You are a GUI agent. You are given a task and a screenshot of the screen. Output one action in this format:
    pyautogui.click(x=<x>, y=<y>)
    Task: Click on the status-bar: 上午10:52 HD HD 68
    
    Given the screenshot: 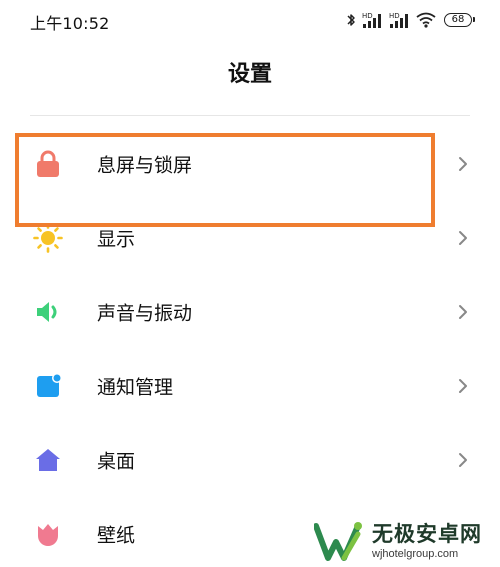 What is the action you would take?
    pyautogui.click(x=250, y=20)
    